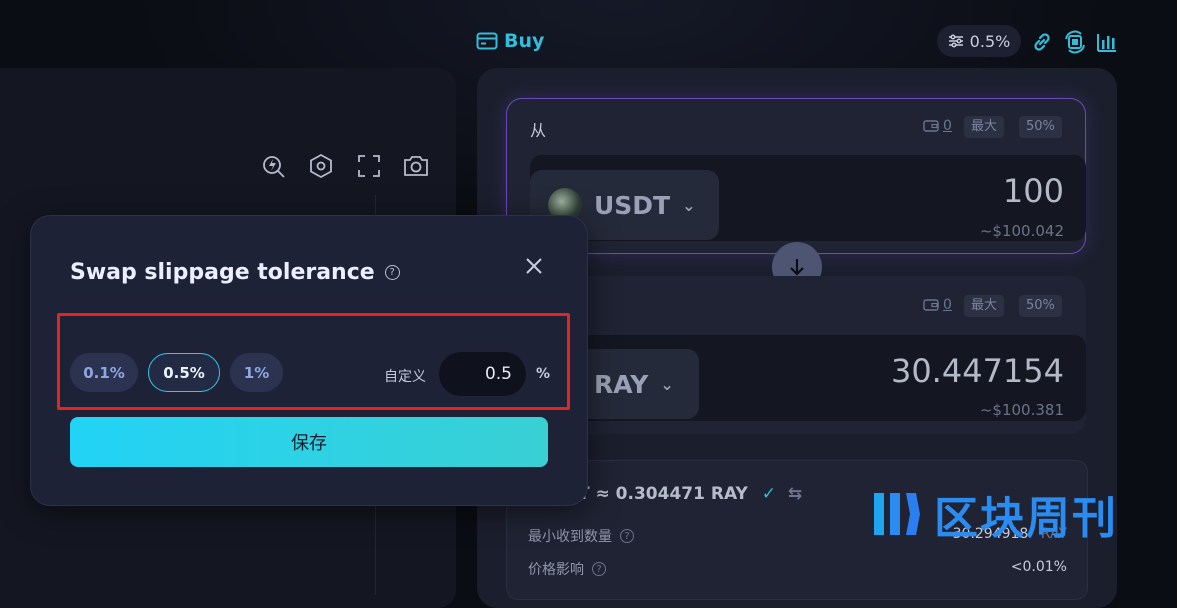 The width and height of the screenshot is (1177, 608). What do you see at coordinates (1075, 42) in the screenshot?
I see `swap-flip-icon` at bounding box center [1075, 42].